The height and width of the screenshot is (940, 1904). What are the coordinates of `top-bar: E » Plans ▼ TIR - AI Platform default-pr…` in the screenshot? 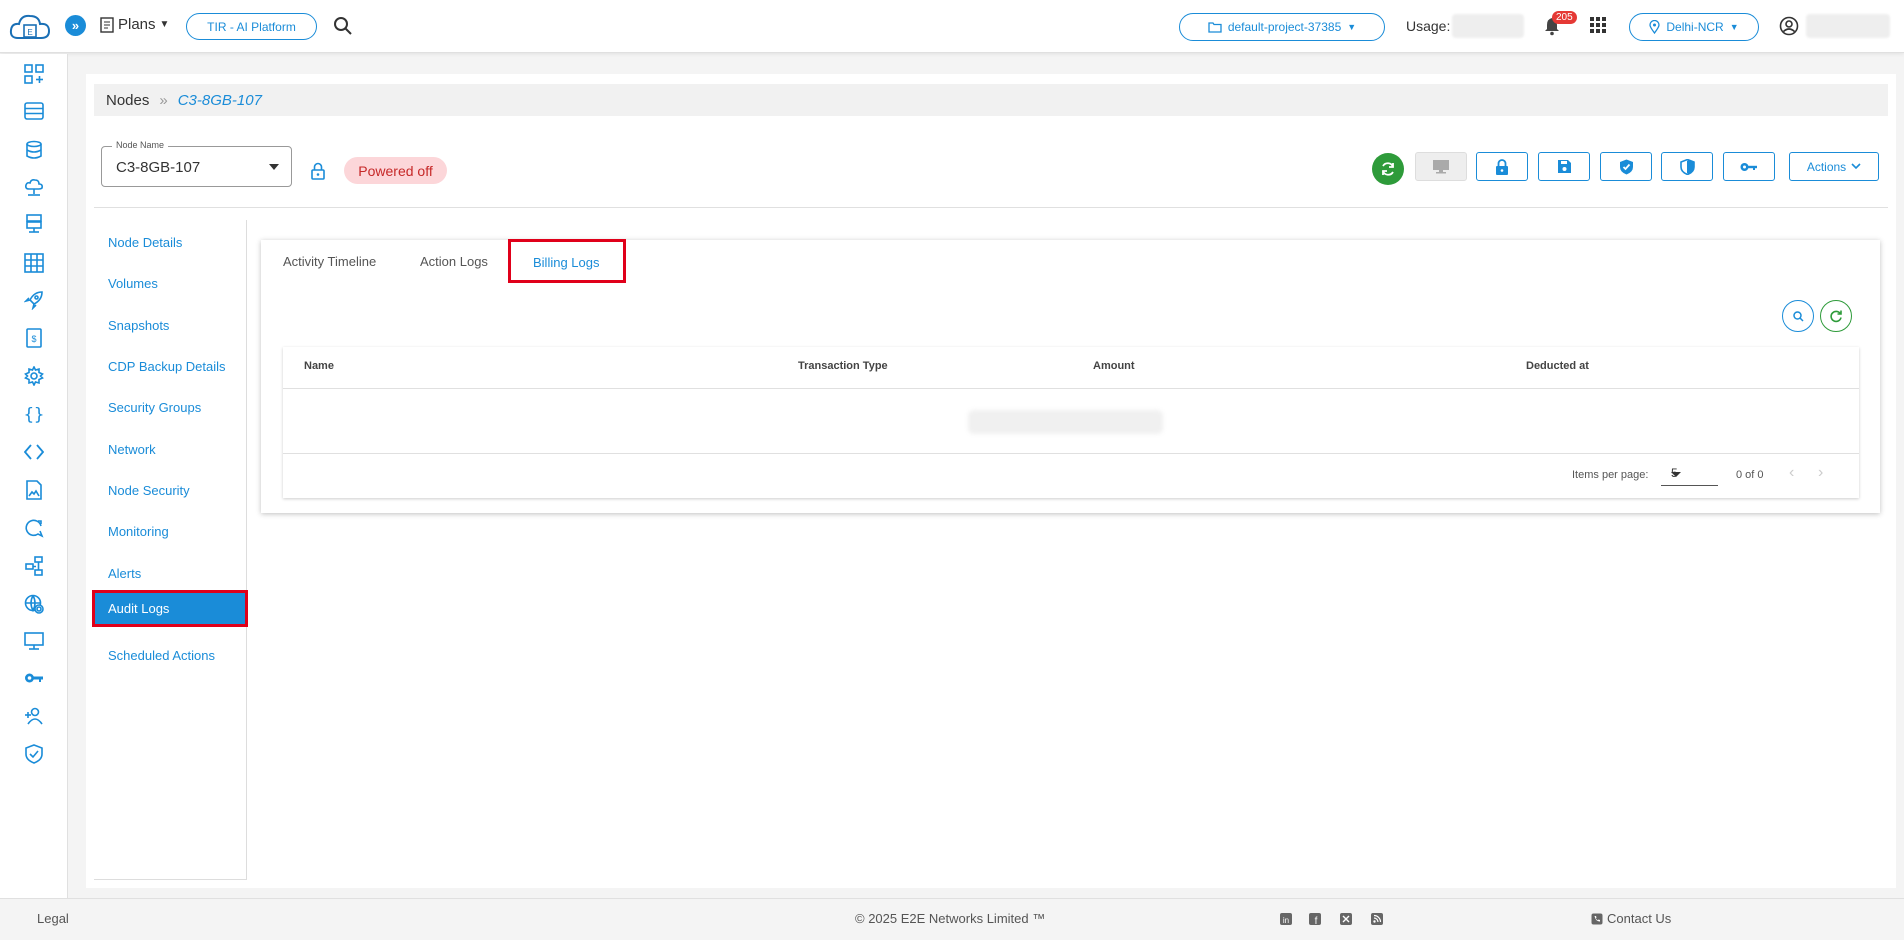 It's located at (952, 26).